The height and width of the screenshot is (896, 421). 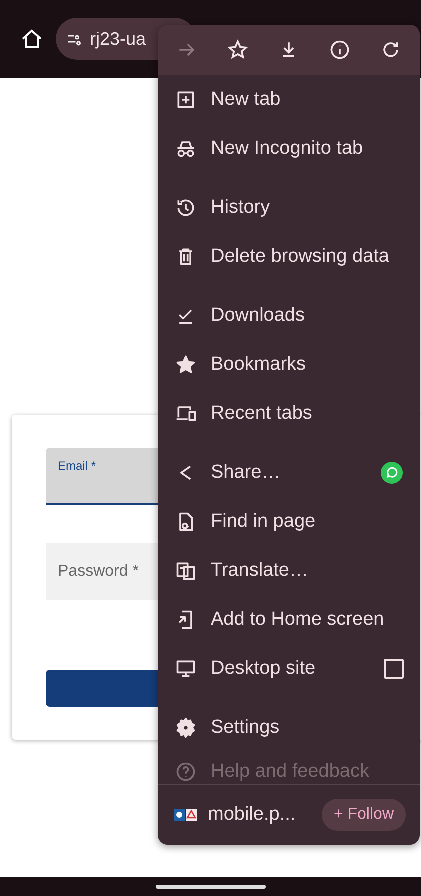 What do you see at coordinates (289, 99) in the screenshot?
I see `menu-item: New tab` at bounding box center [289, 99].